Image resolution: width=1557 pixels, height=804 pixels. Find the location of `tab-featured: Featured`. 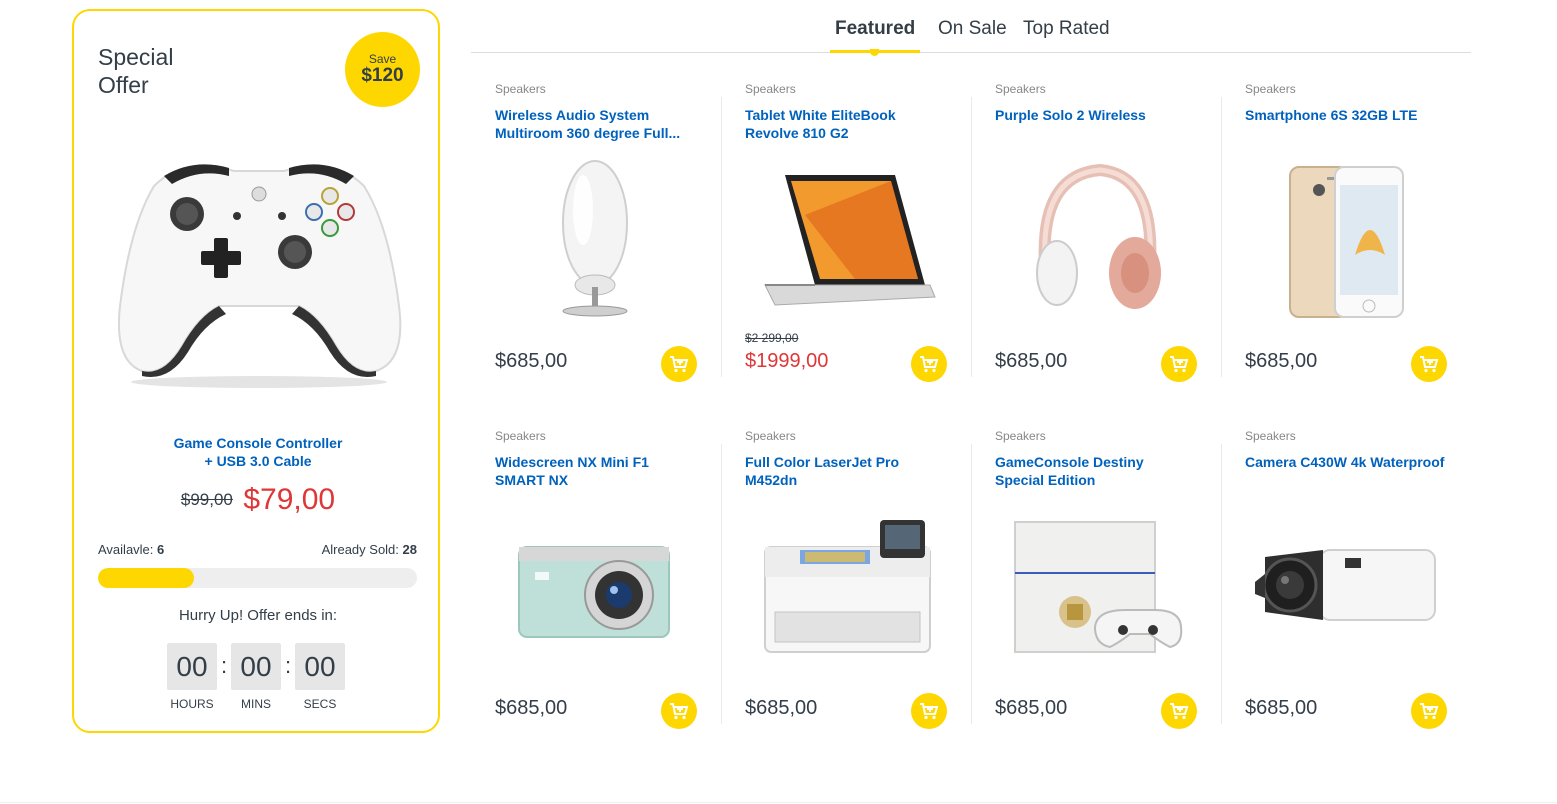

tab-featured: Featured is located at coordinates (875, 29).